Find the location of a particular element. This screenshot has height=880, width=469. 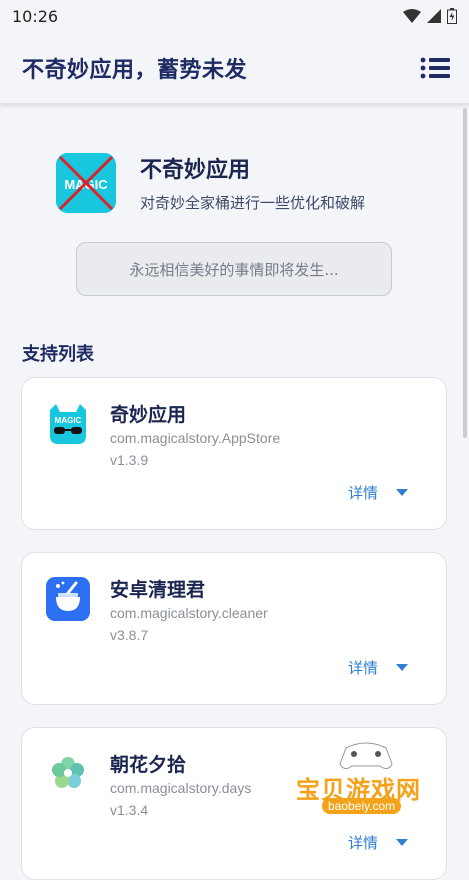

app-logo: MAGIC is located at coordinates (86, 182).